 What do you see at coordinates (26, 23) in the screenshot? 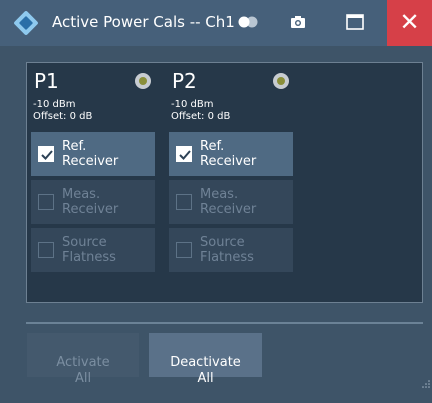
I see `app-logo-icon` at bounding box center [26, 23].